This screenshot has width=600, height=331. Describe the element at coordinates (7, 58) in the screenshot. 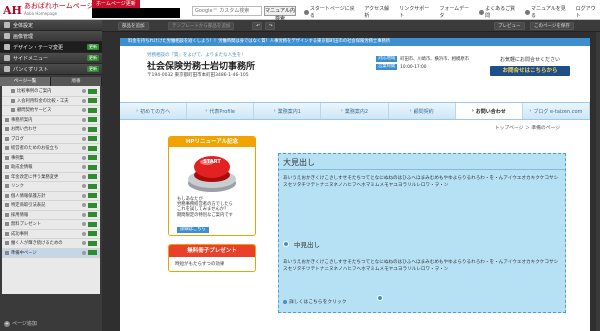

I see `list-icon` at that location.